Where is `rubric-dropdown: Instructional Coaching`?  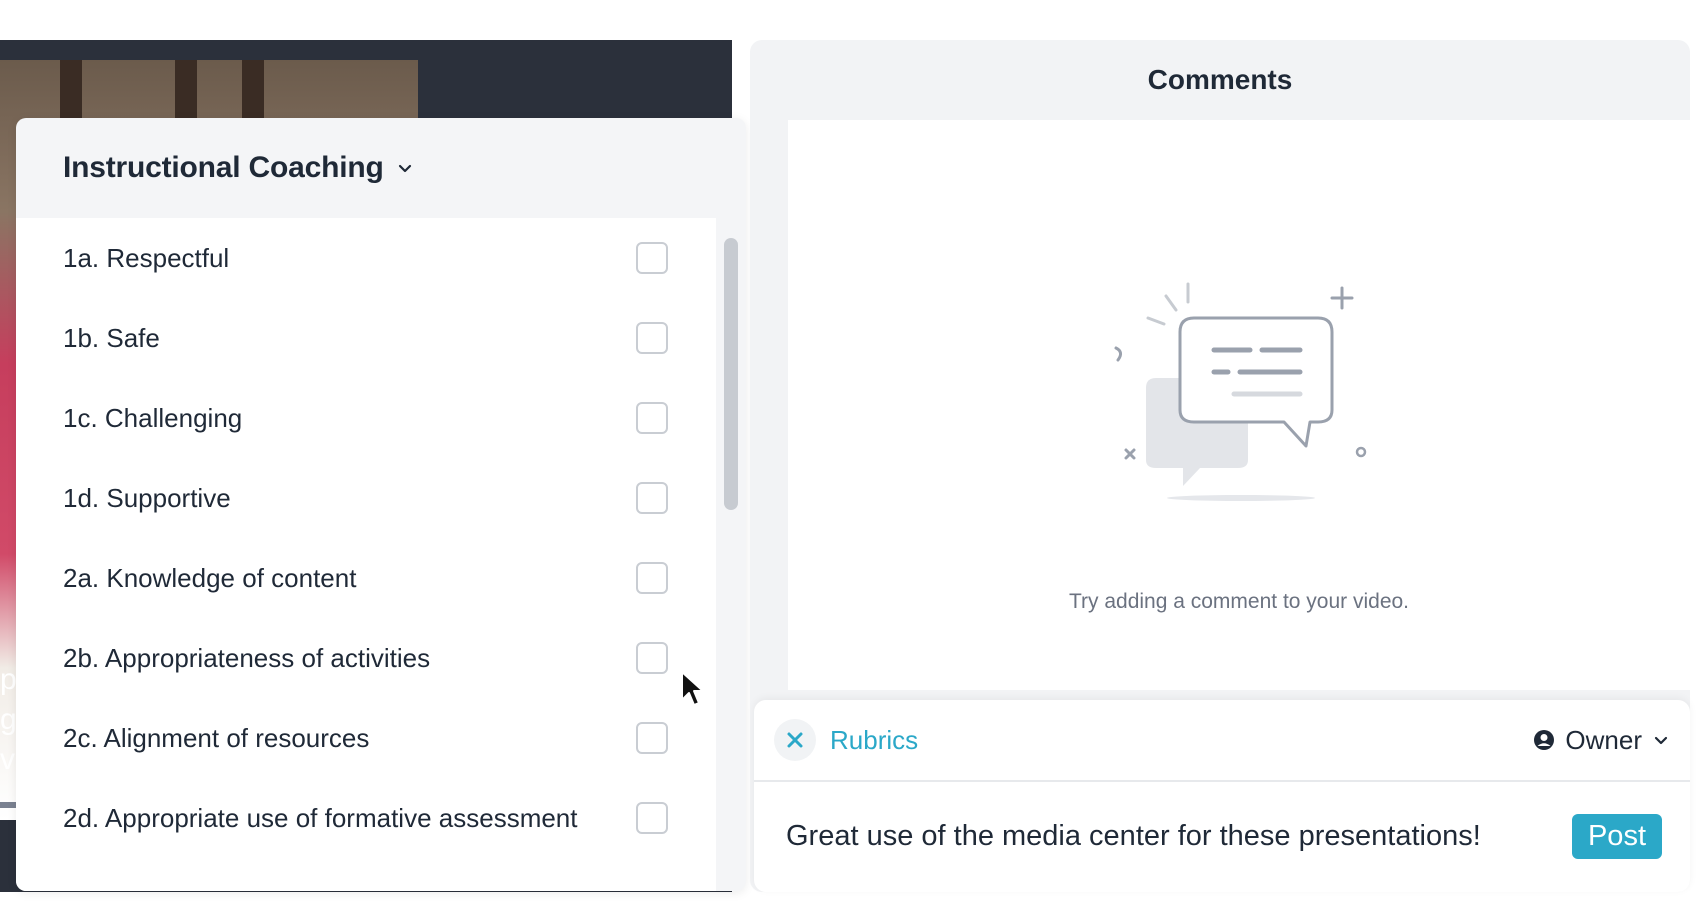
rubric-dropdown: Instructional Coaching is located at coordinates (381, 168).